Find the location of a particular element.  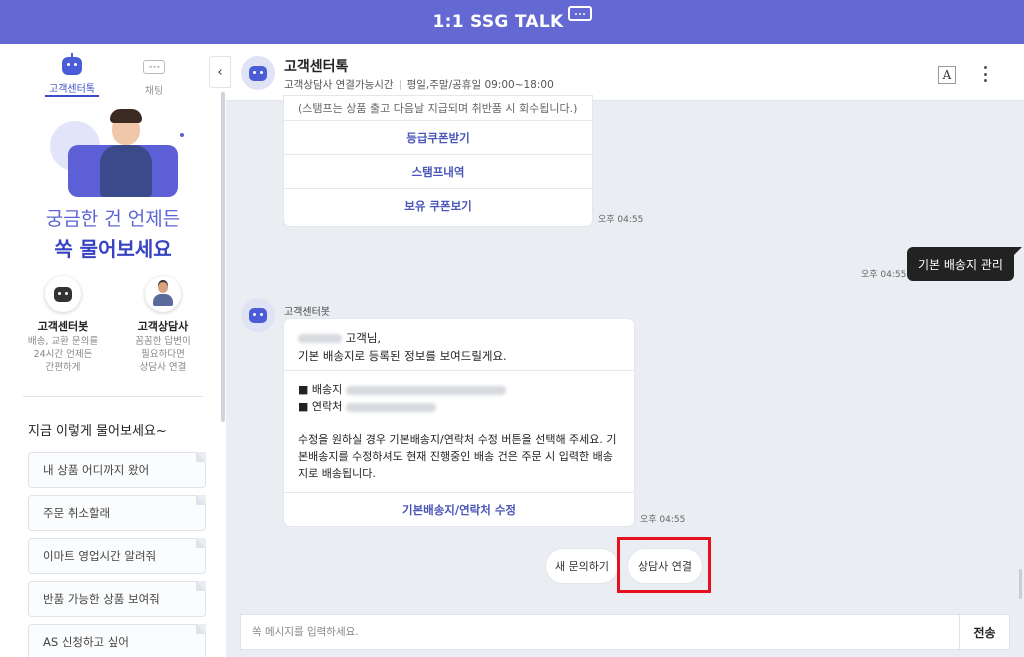

redacted-name is located at coordinates (320, 338).